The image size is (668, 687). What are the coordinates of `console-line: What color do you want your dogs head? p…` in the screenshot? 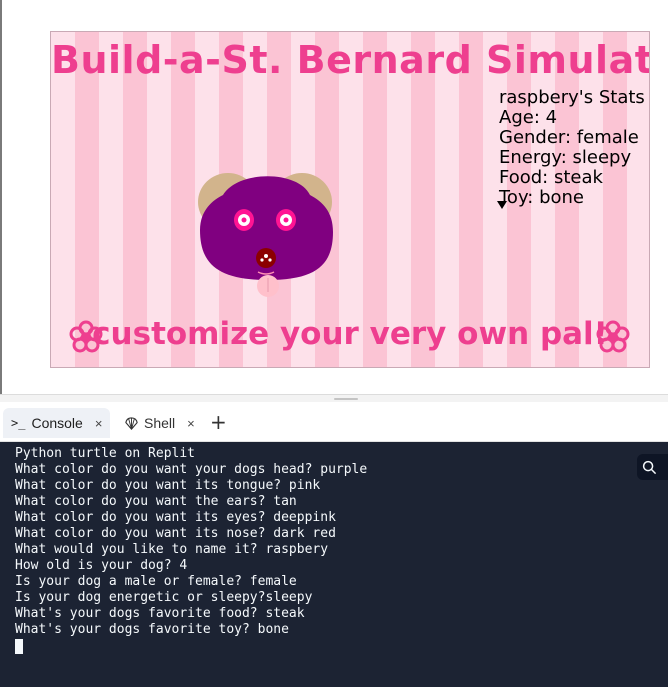 It's located at (191, 469).